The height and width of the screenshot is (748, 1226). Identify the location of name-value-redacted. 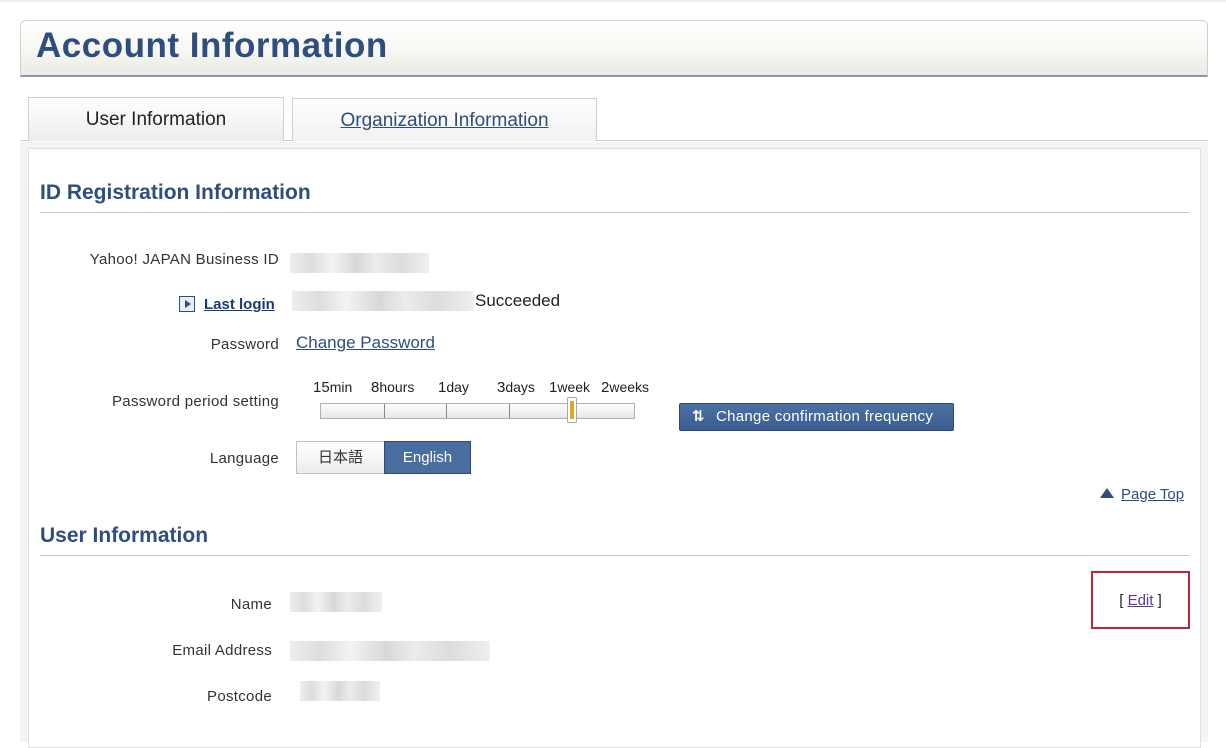
(336, 602).